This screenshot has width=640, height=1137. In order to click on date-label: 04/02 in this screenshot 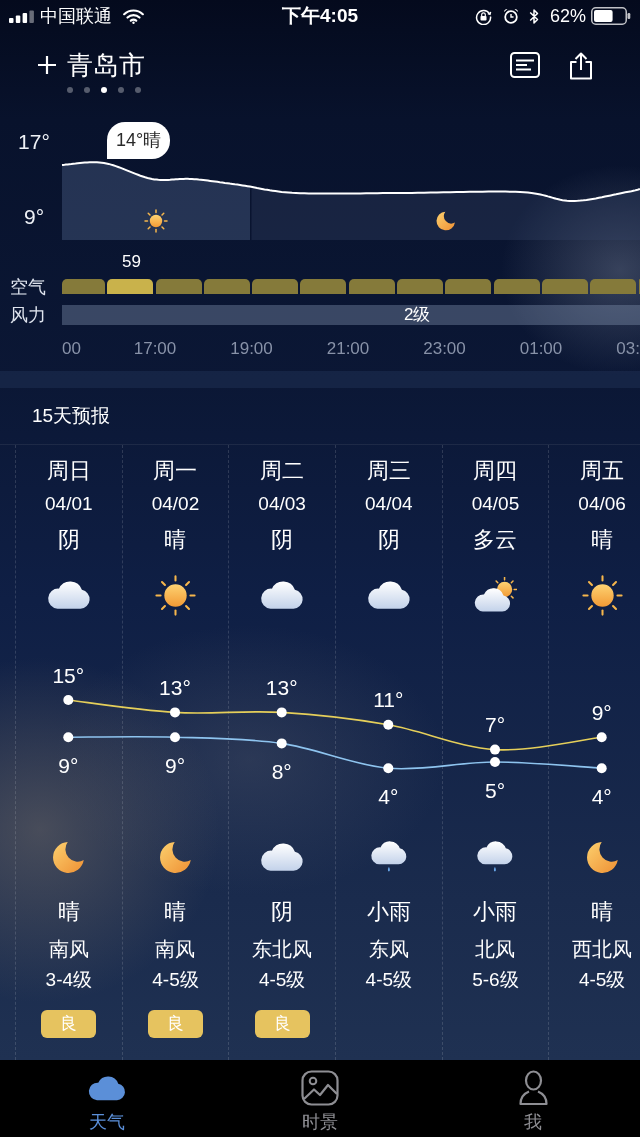, I will do `click(175, 504)`.